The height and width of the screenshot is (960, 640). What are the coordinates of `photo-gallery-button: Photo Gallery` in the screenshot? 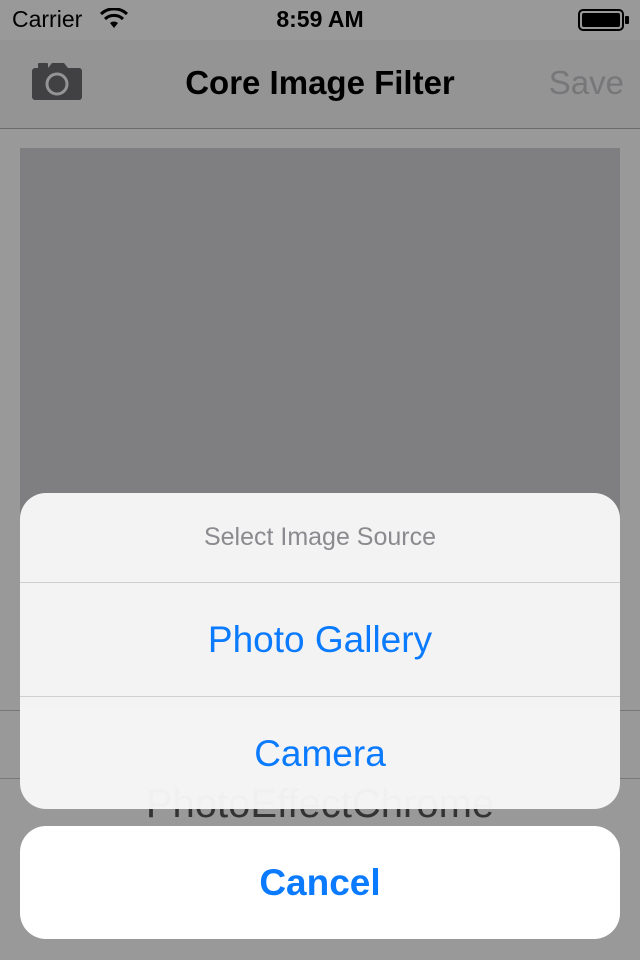 It's located at (320, 639).